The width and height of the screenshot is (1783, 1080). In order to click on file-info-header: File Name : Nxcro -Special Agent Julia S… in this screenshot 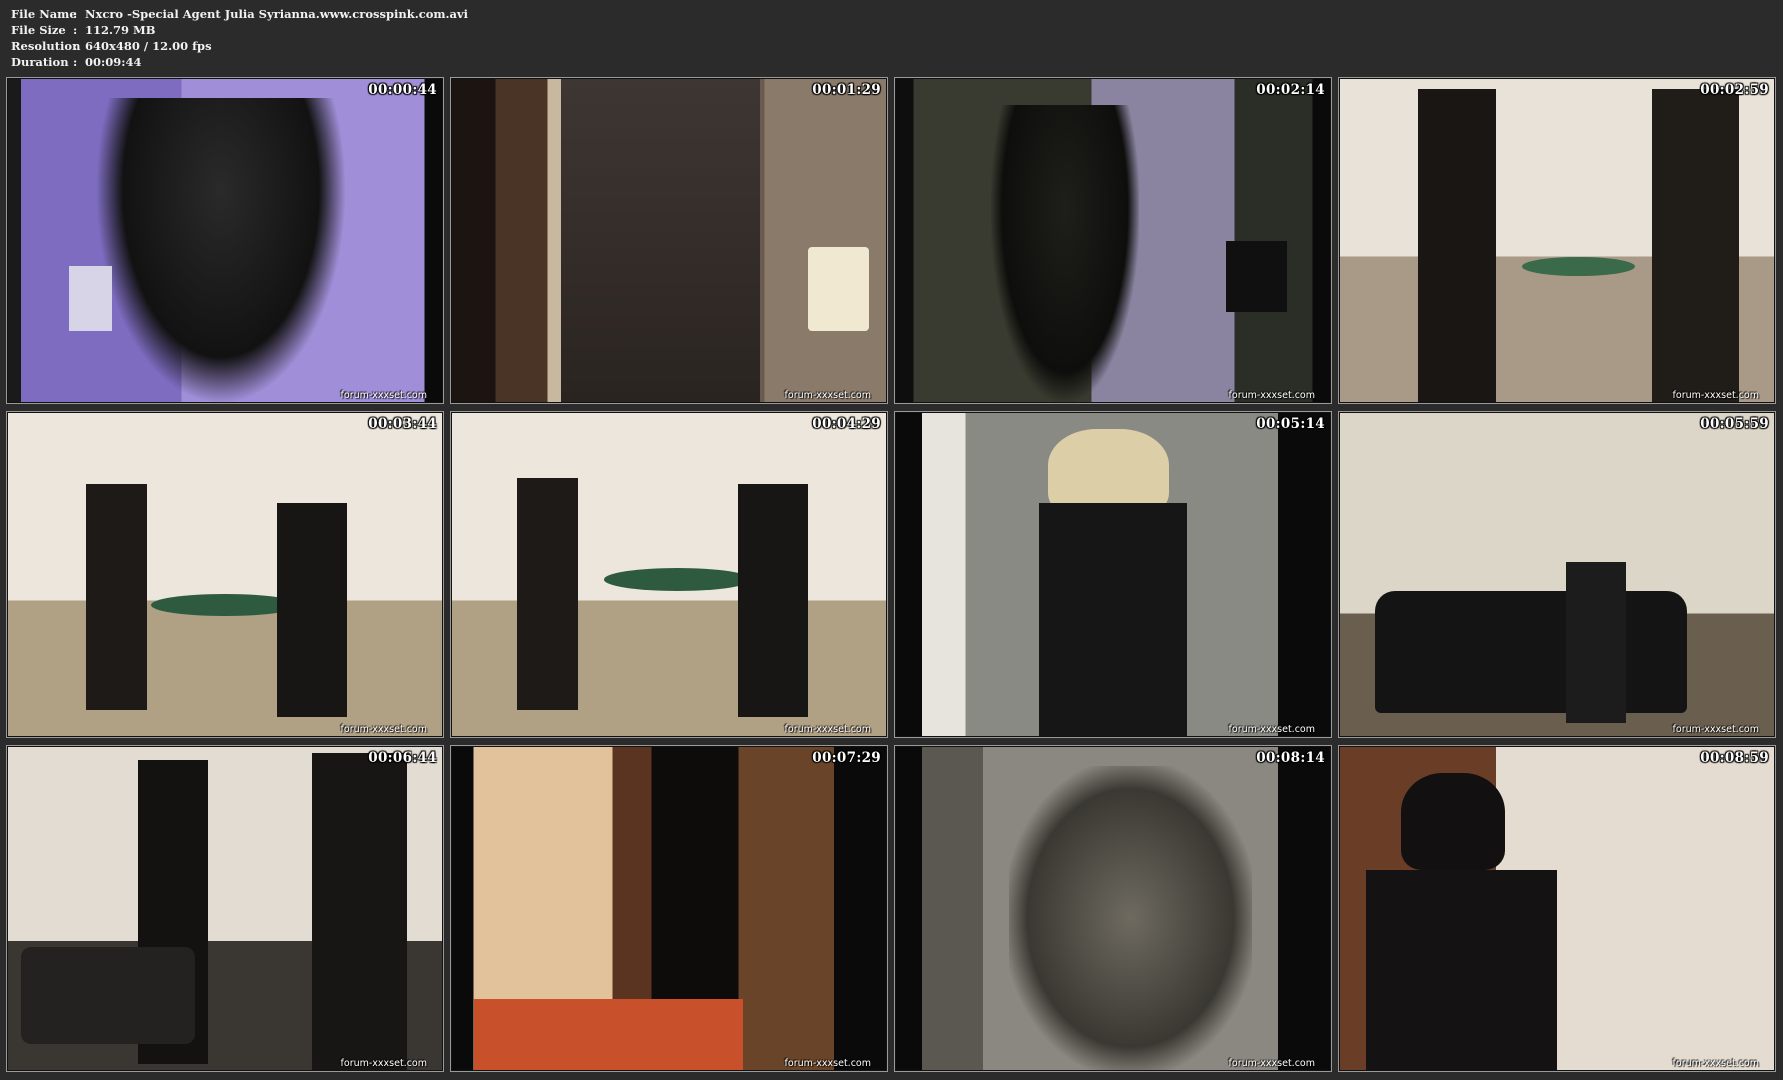, I will do `click(239, 38)`.